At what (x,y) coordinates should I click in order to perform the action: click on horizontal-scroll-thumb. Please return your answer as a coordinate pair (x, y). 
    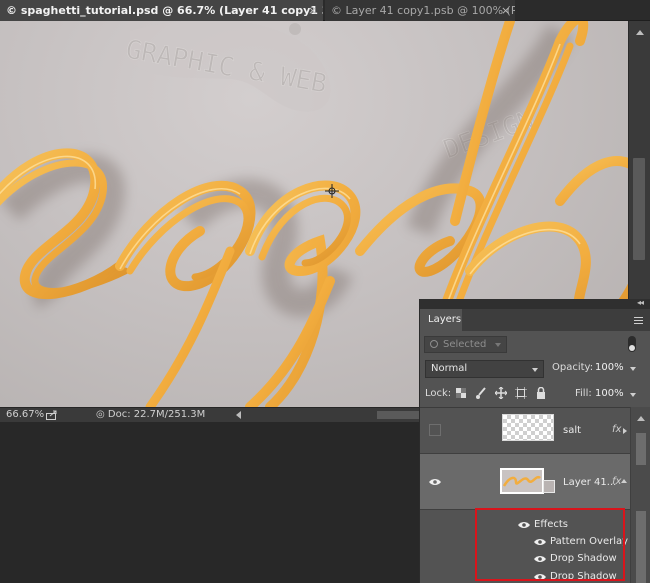
    Looking at the image, I should click on (398, 415).